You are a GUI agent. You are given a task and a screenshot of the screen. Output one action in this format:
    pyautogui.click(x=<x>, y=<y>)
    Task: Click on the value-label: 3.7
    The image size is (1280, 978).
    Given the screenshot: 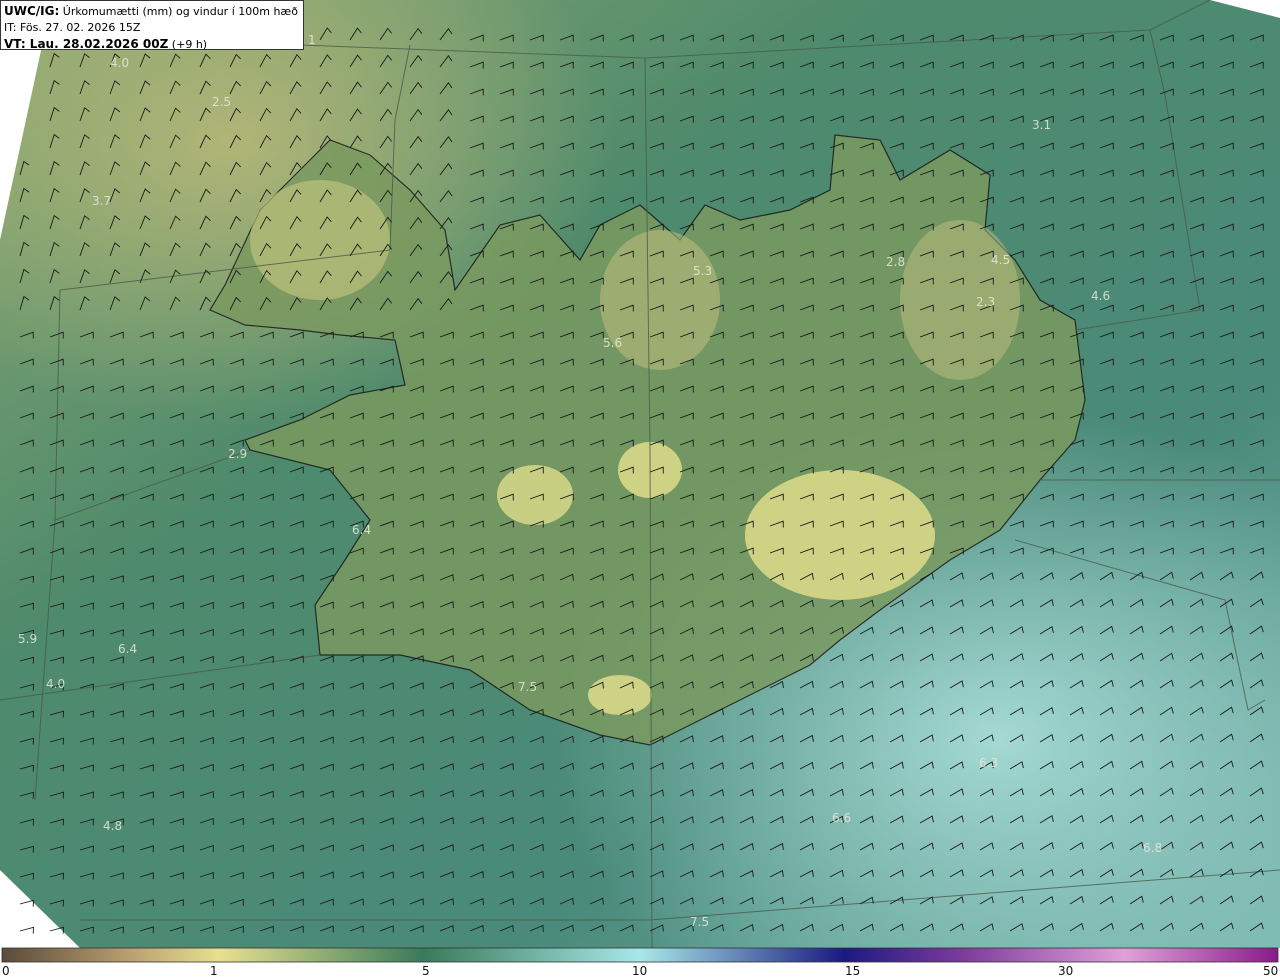 What is the action you would take?
    pyautogui.click(x=101, y=201)
    